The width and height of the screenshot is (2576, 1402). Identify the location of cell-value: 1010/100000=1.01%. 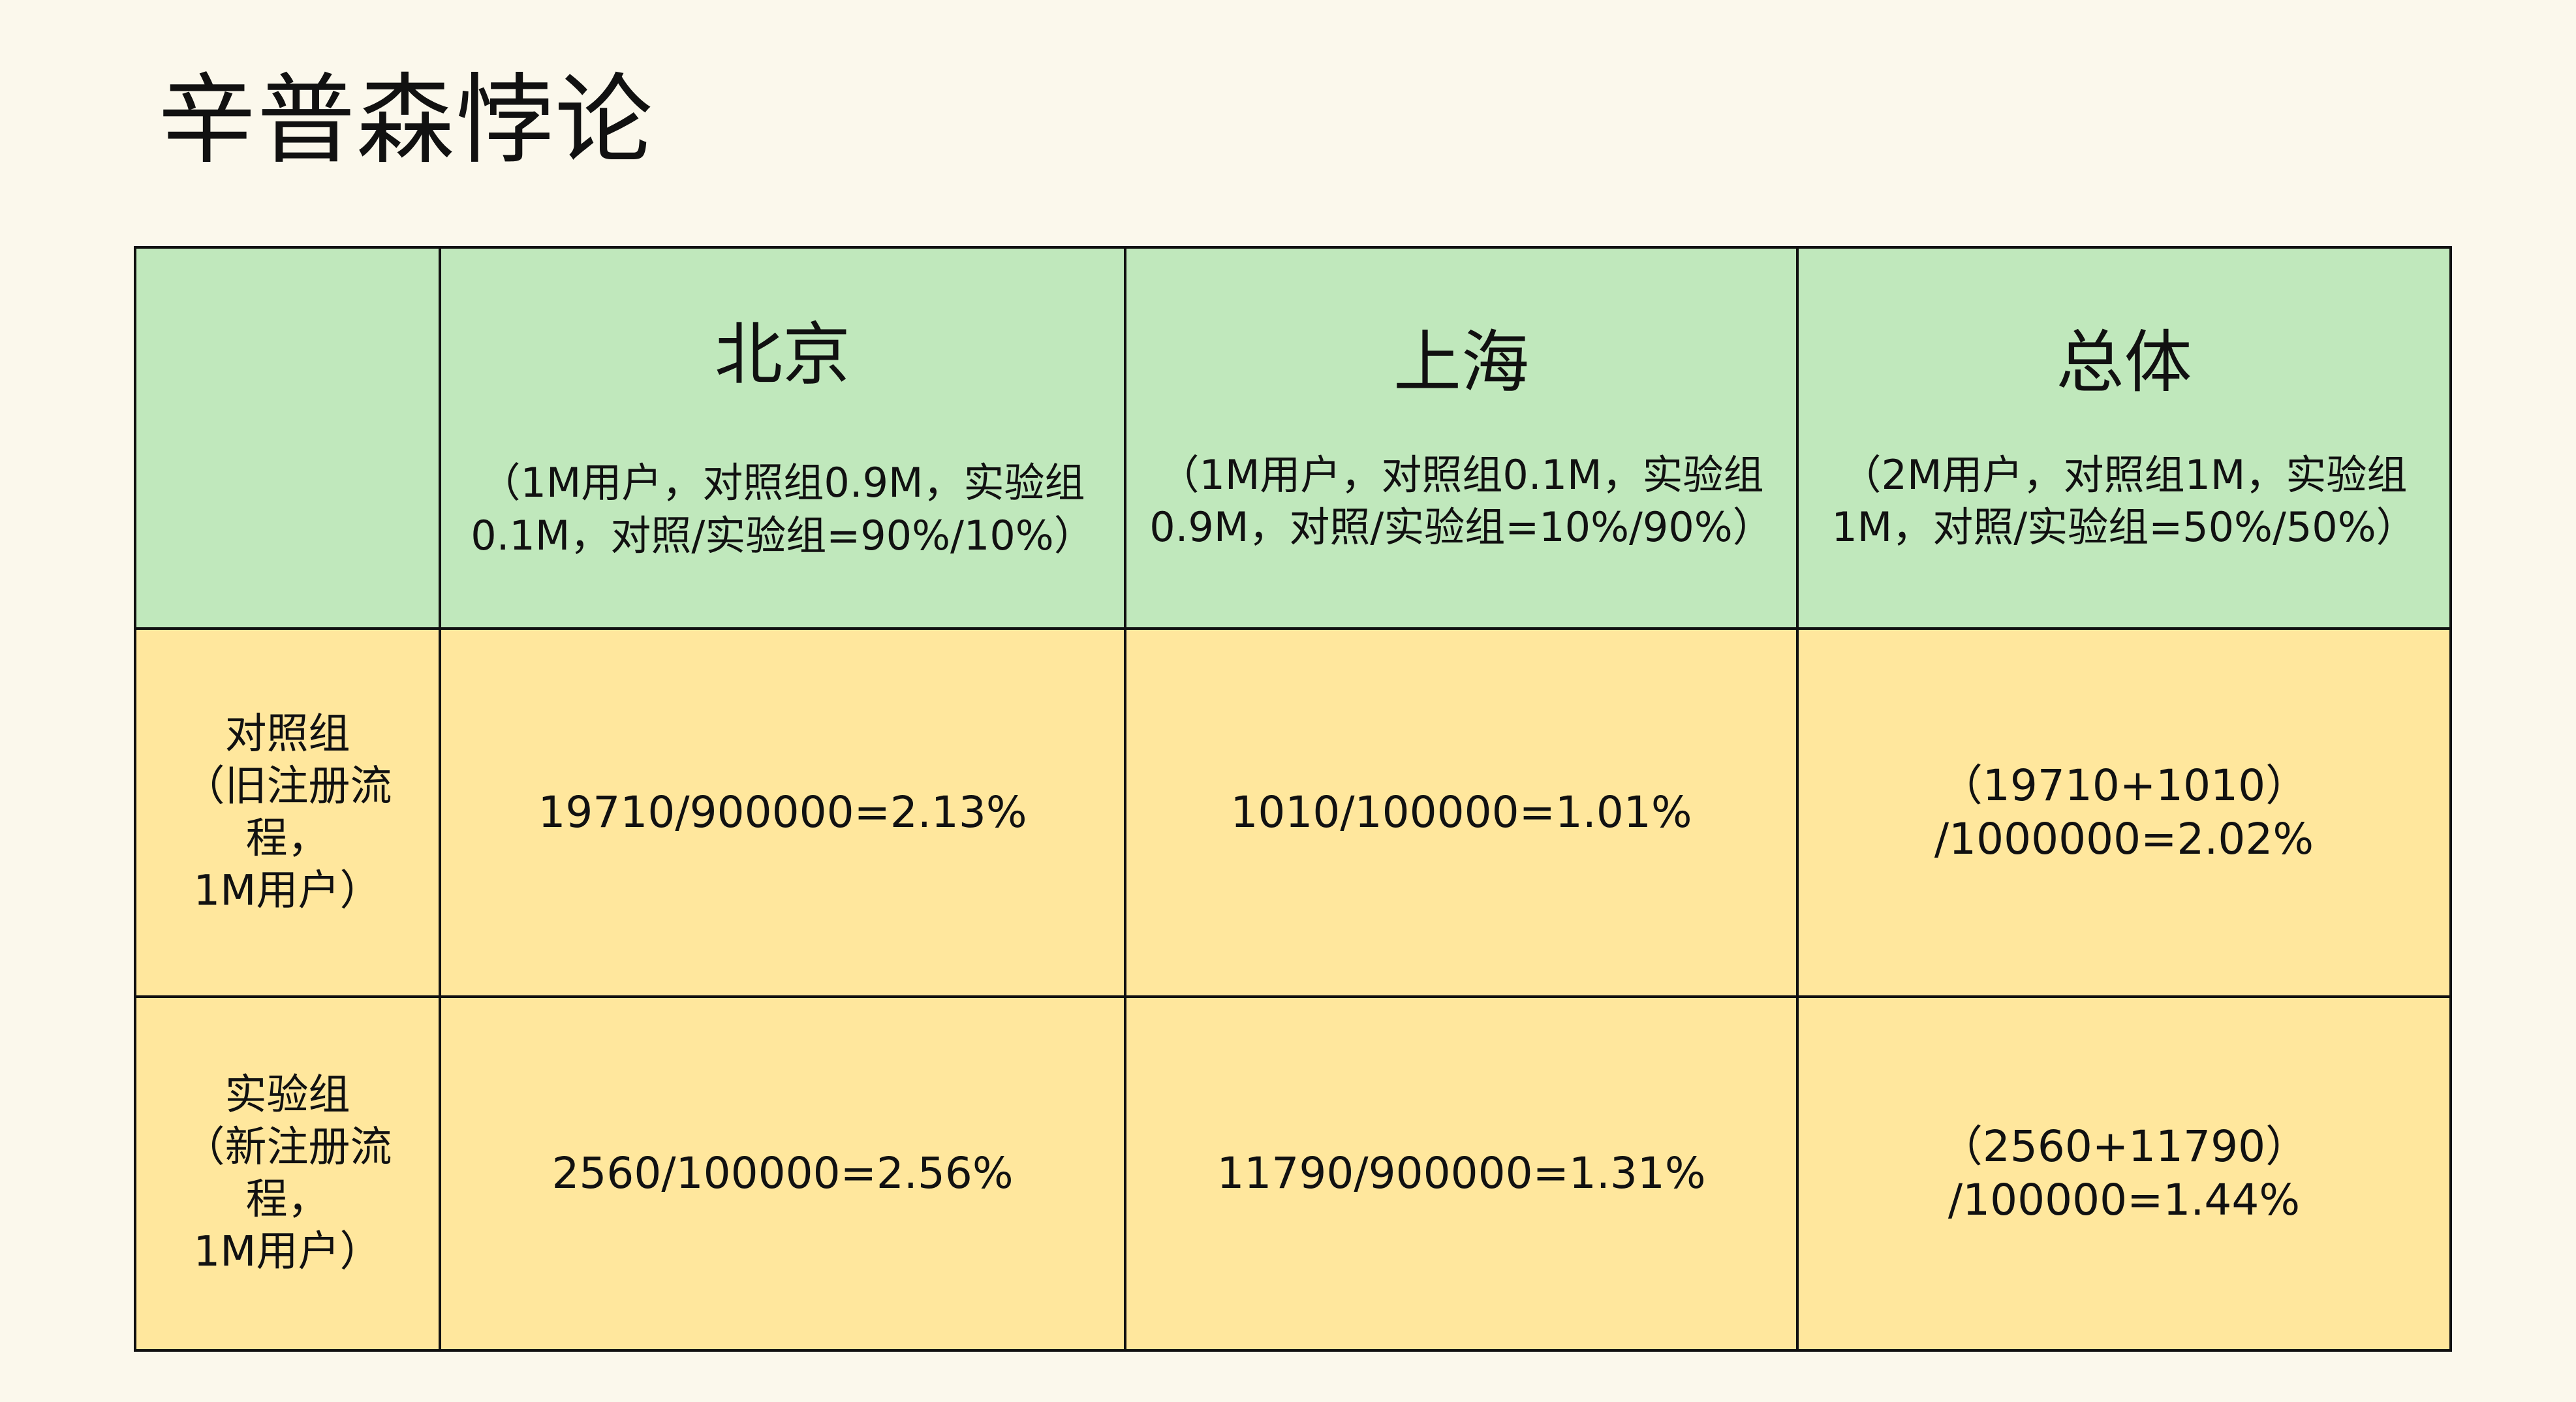
(1461, 812).